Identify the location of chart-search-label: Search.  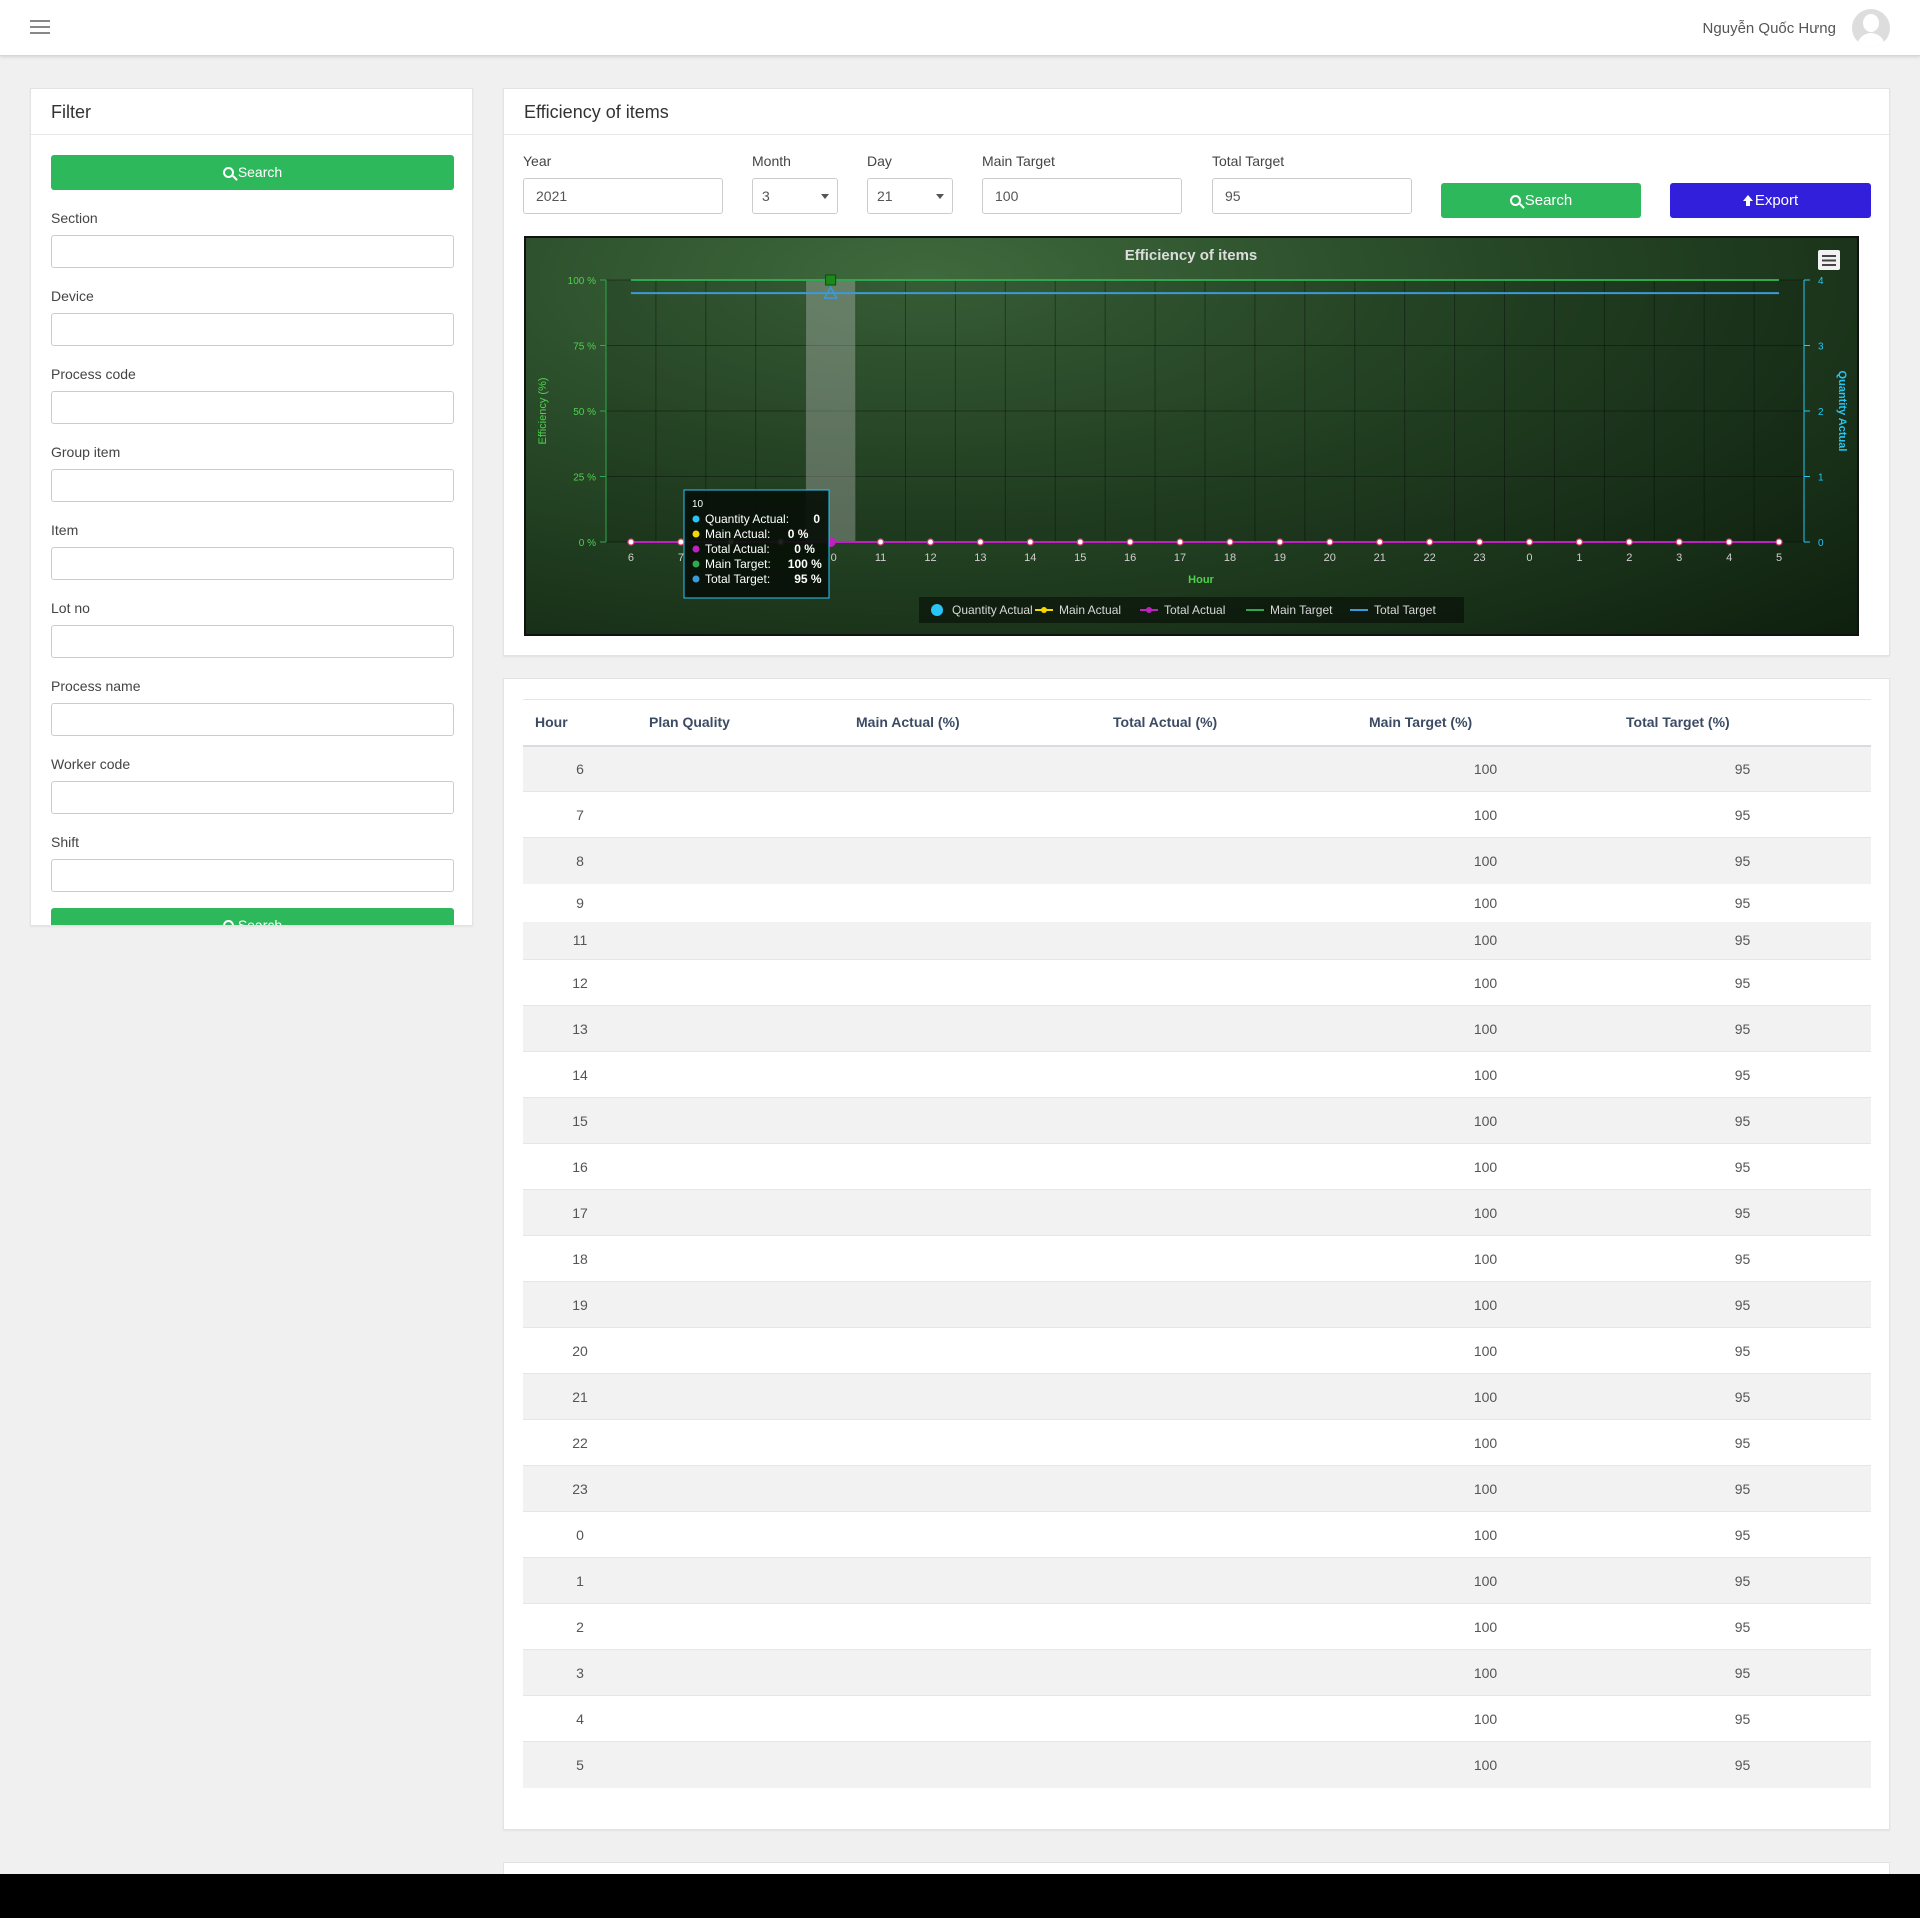
(1548, 200).